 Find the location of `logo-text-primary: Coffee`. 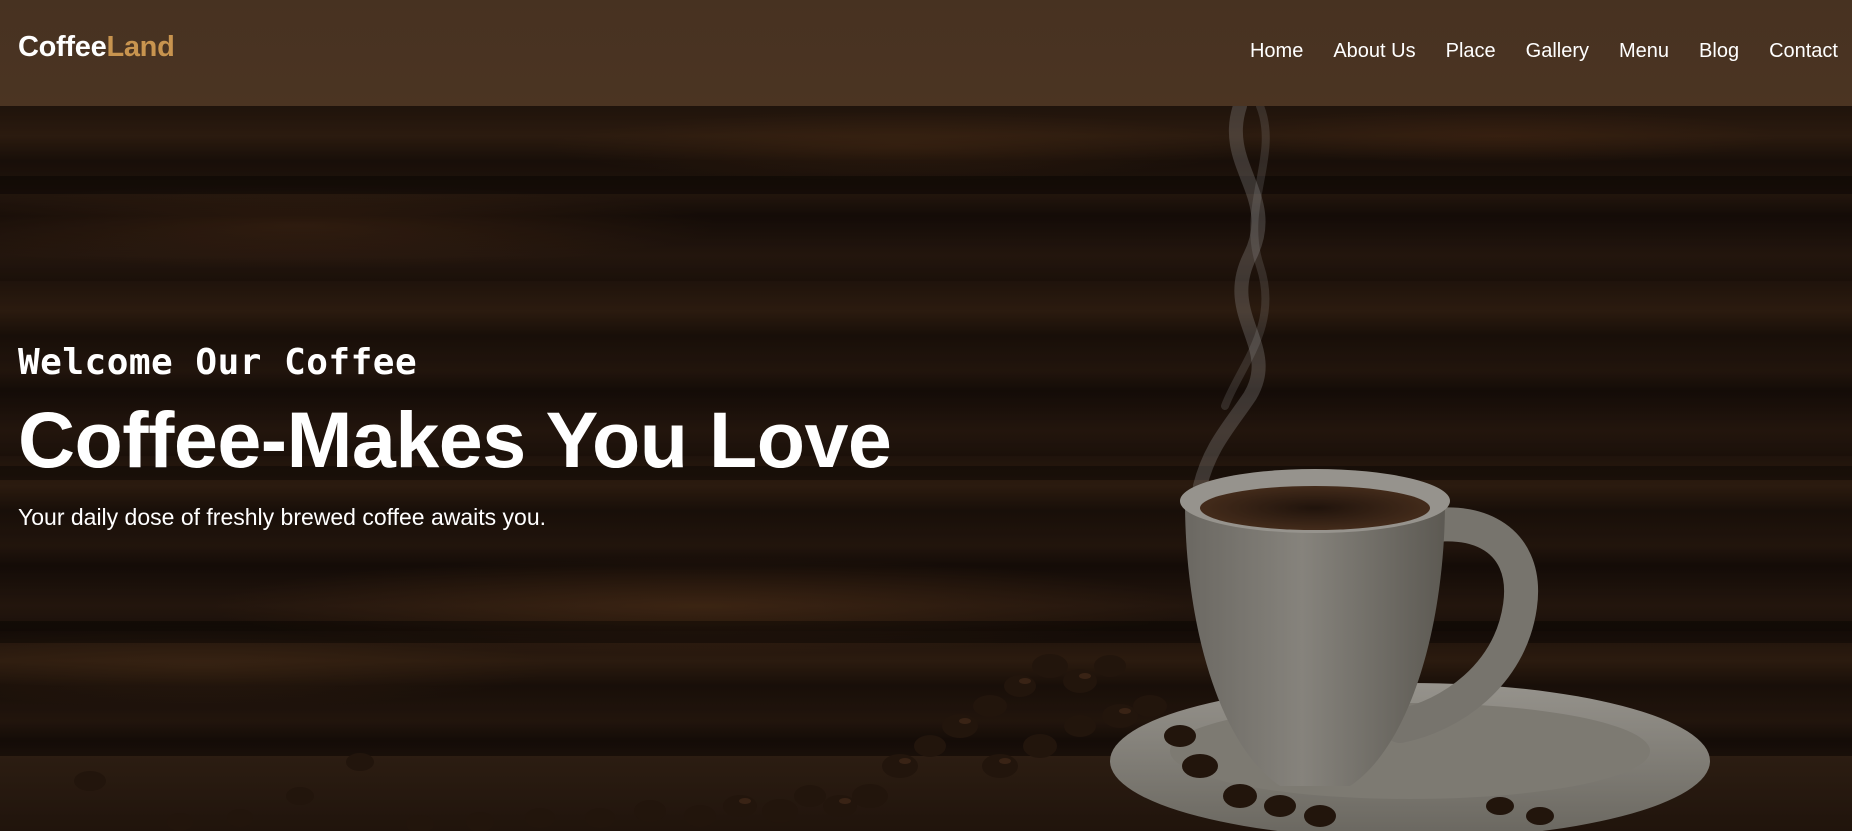

logo-text-primary: Coffee is located at coordinates (62, 47).